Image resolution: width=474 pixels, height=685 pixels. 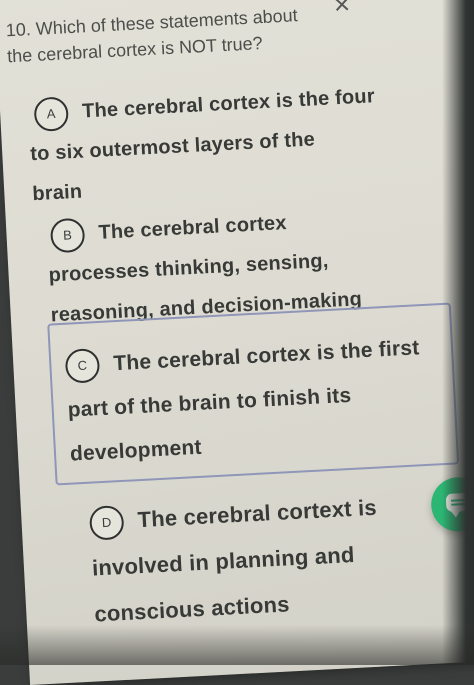 What do you see at coordinates (67, 235) in the screenshot?
I see `option-letter-b: B` at bounding box center [67, 235].